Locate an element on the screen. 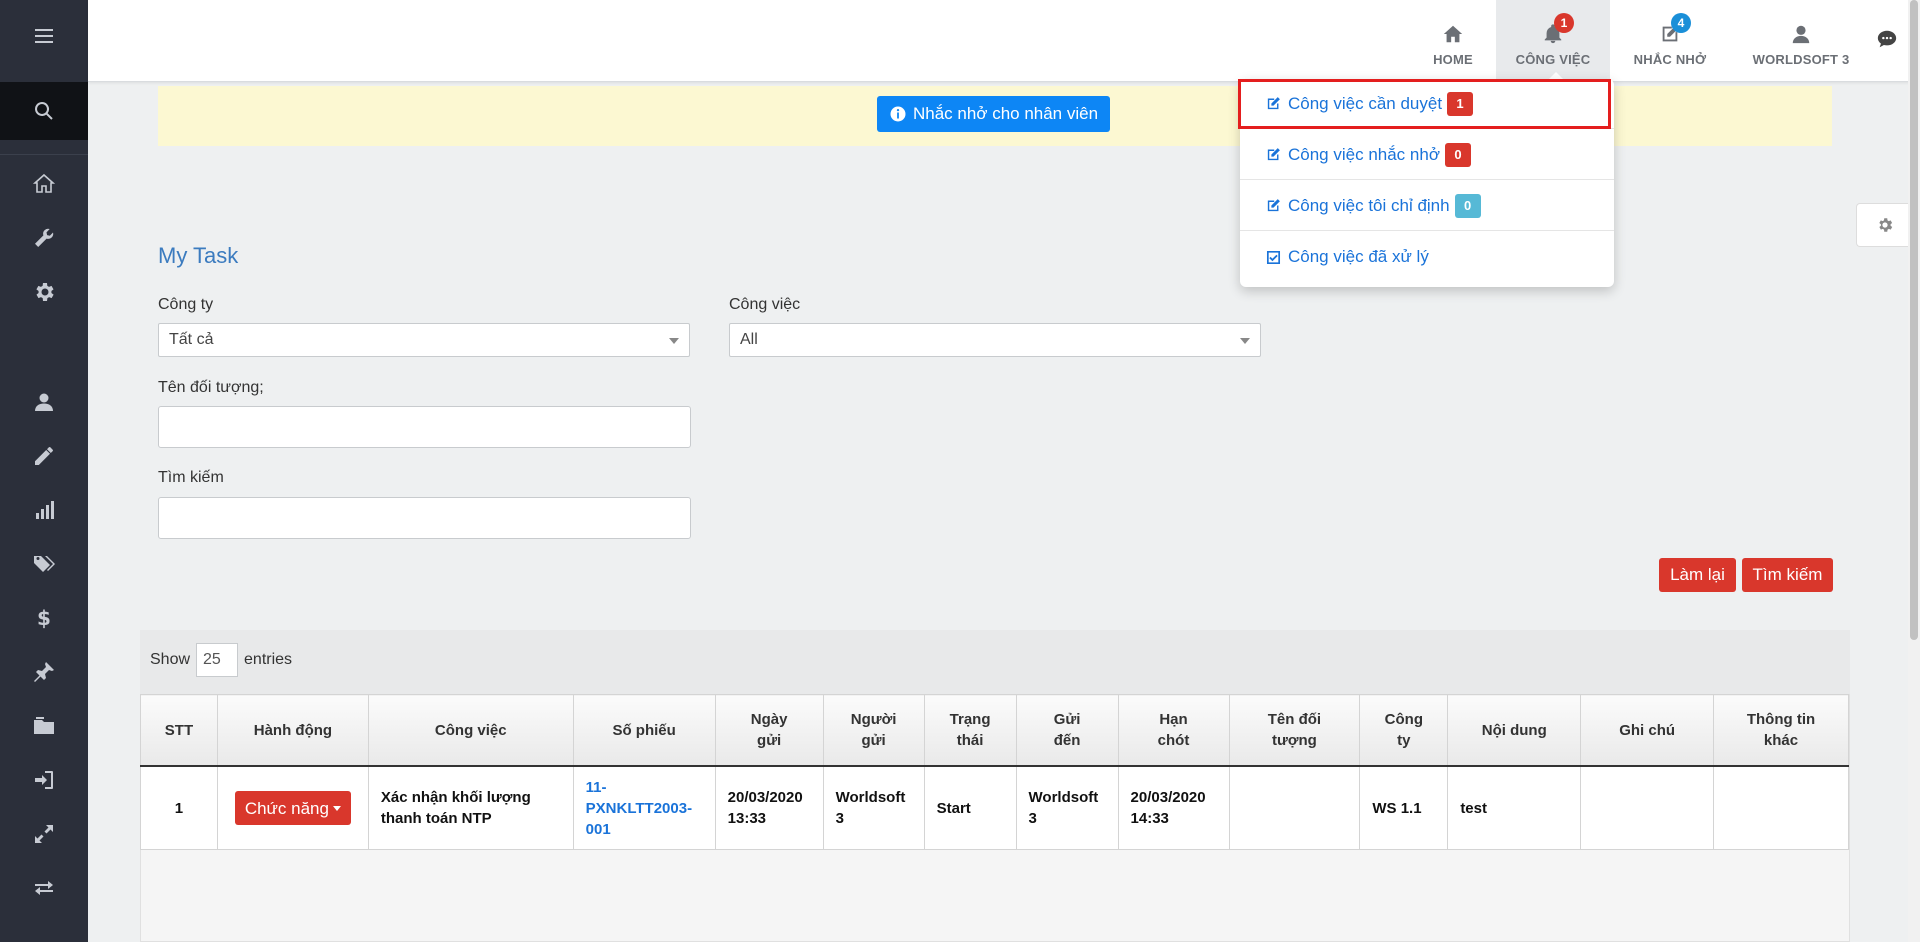 This screenshot has width=1920, height=942. sidebar-item-users is located at coordinates (44, 402).